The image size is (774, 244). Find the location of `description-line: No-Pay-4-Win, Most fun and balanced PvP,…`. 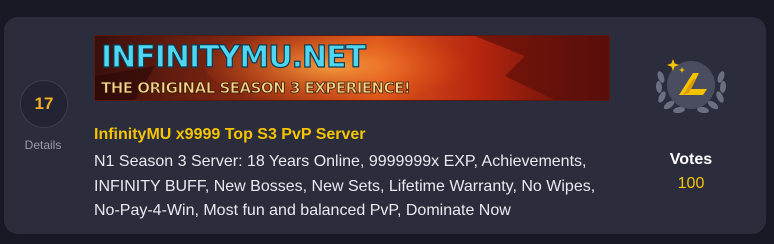

description-line: No-Pay-4-Win, Most fun and balanced PvP,… is located at coordinates (302, 210).